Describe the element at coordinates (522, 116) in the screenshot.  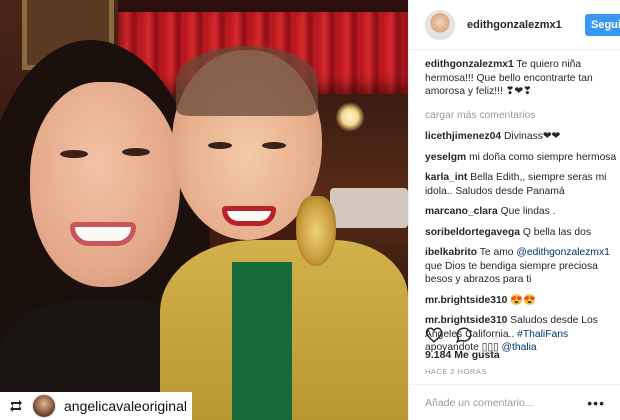
I see `load-more-comments: cargar más comentarios` at that location.